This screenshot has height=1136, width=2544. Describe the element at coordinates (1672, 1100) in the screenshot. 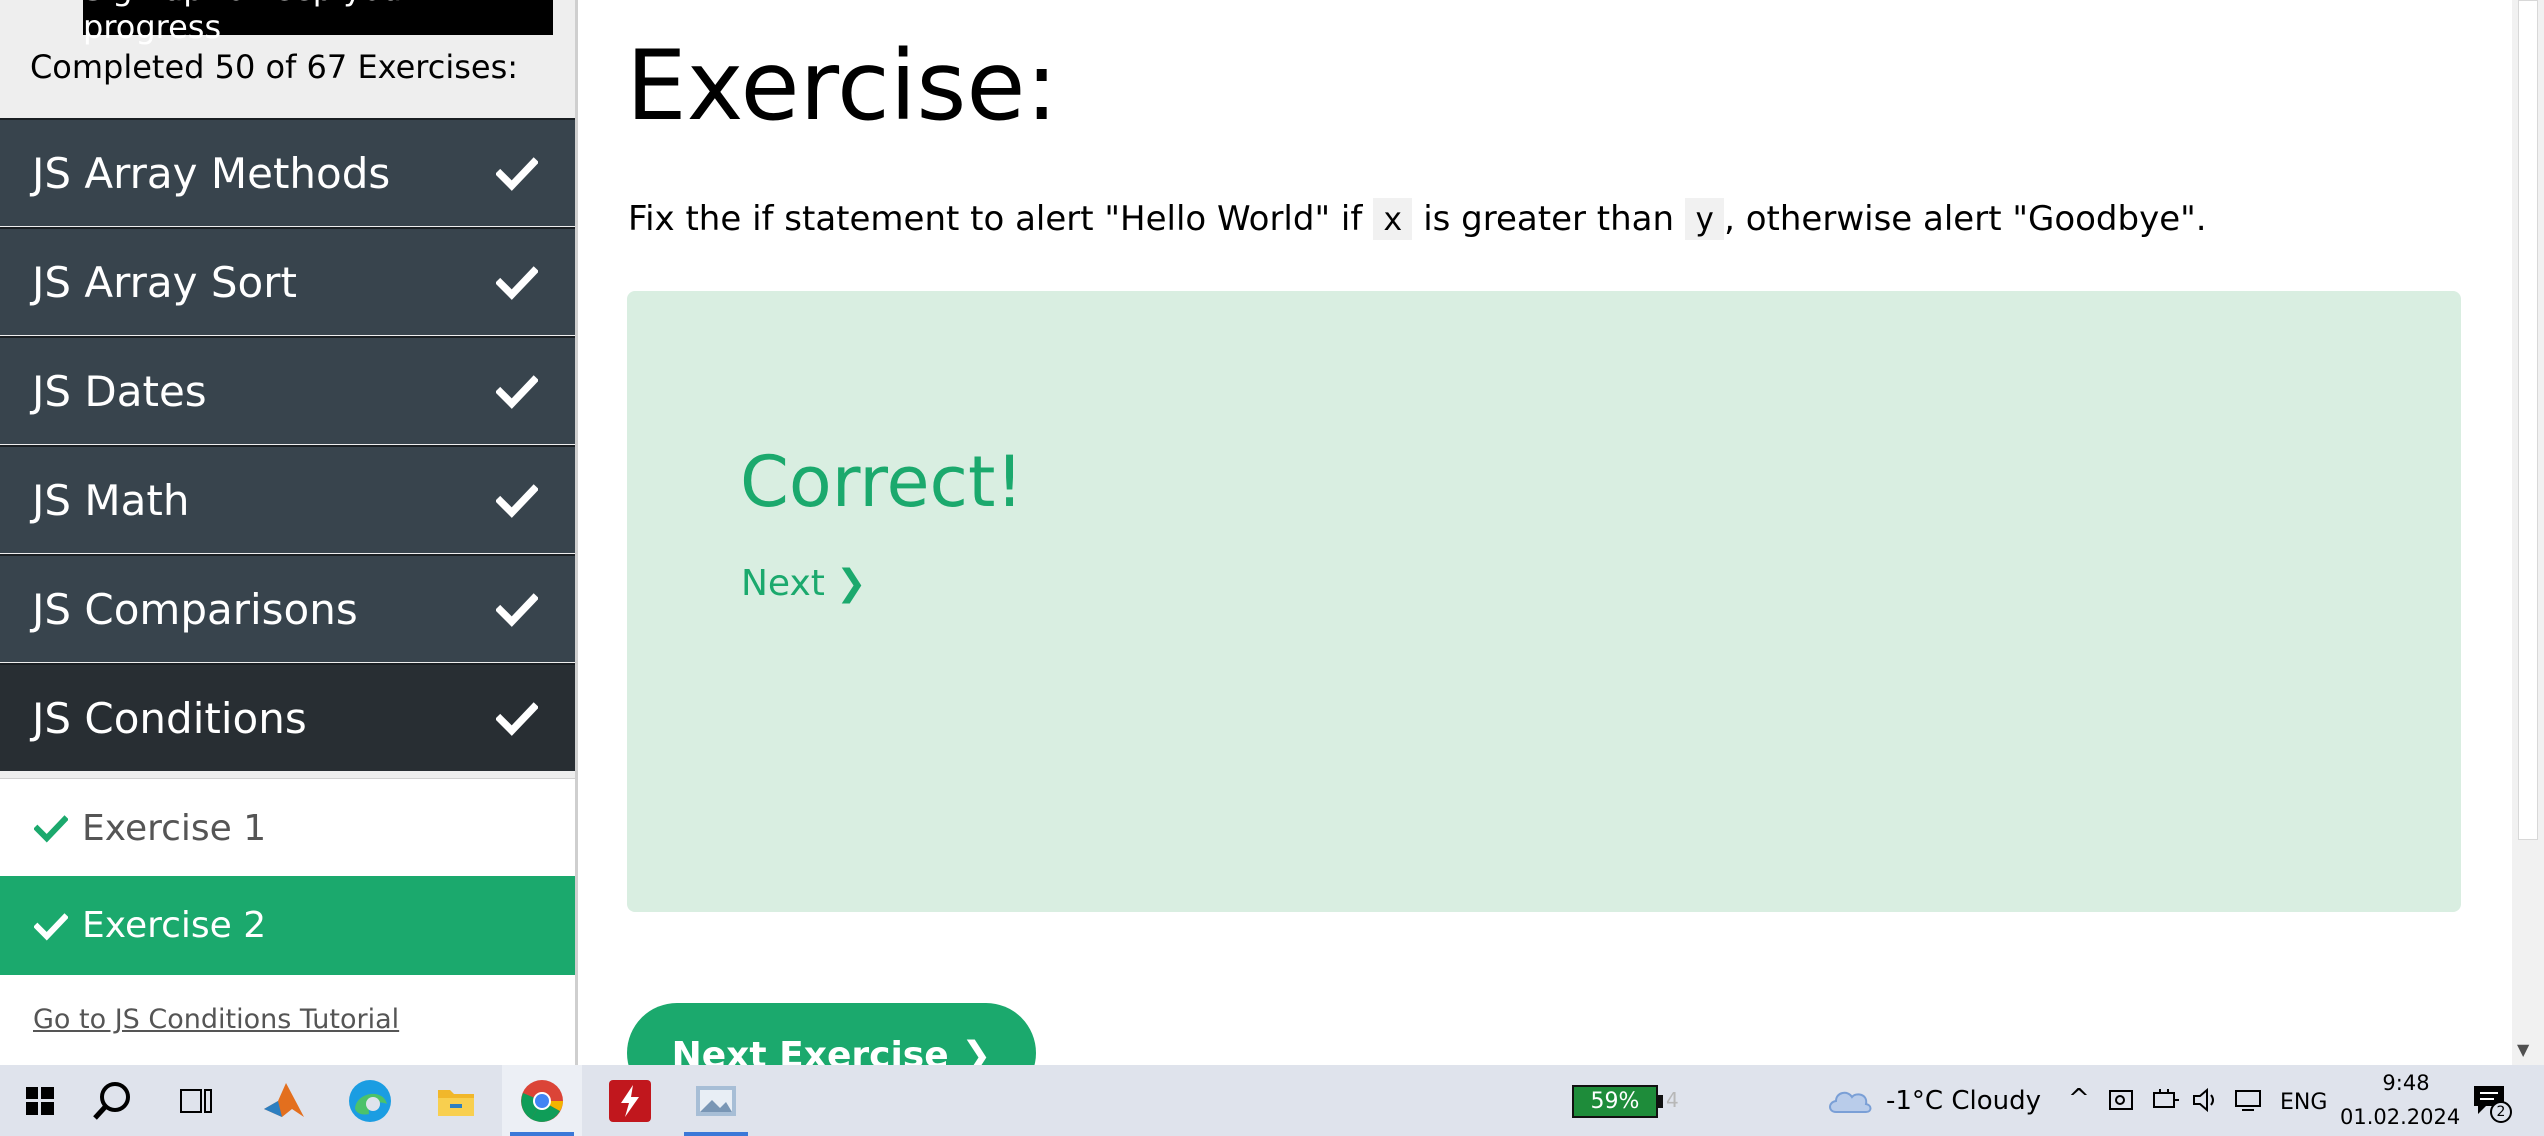

I see `battery-extra: 4` at that location.